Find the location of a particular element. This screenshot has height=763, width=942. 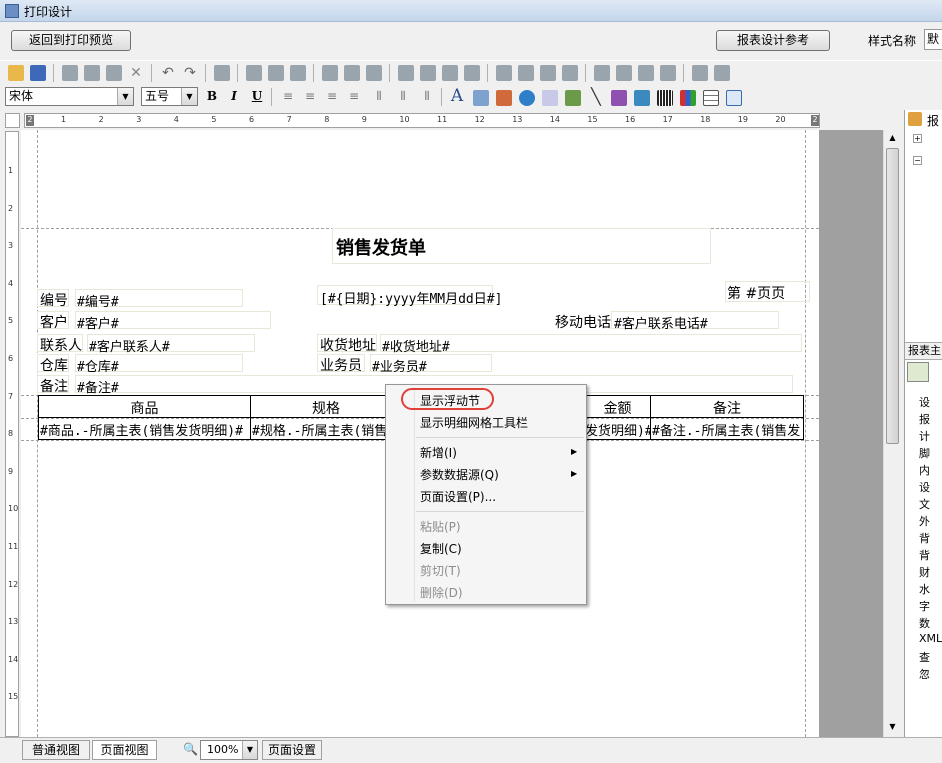

line-tool-icon: ╲ is located at coordinates (596, 96).